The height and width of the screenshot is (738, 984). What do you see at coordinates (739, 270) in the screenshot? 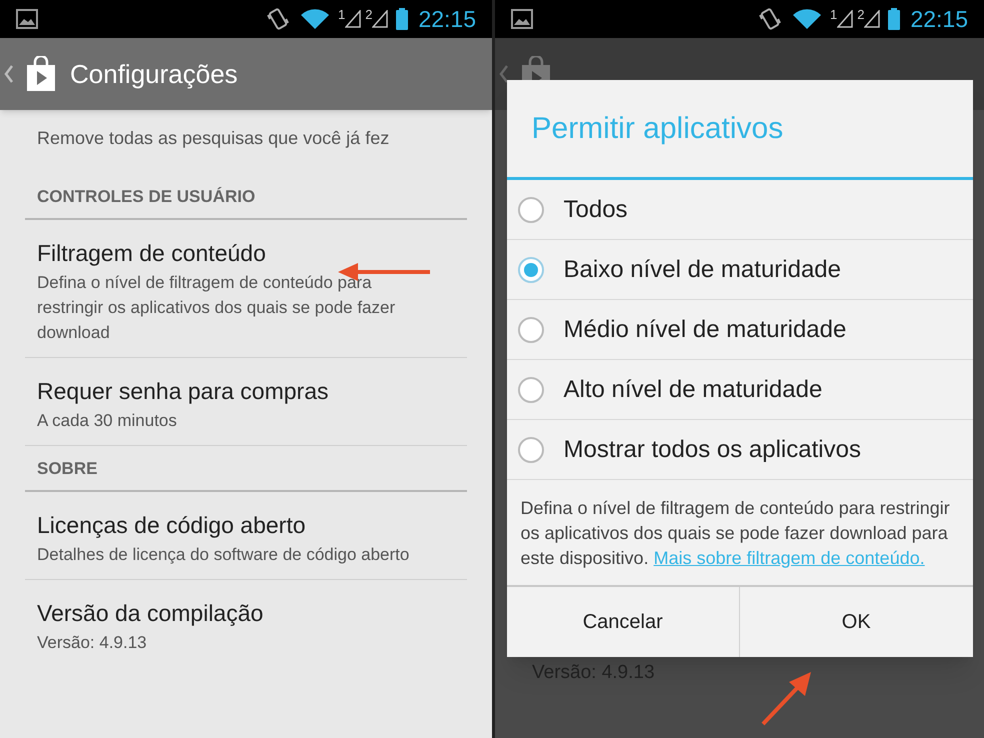
I see `radio-option: Baixo nível de maturidade` at bounding box center [739, 270].